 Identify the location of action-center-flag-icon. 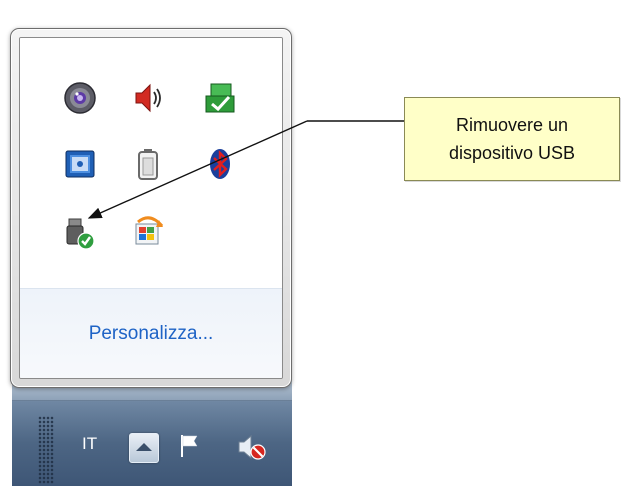
(190, 446).